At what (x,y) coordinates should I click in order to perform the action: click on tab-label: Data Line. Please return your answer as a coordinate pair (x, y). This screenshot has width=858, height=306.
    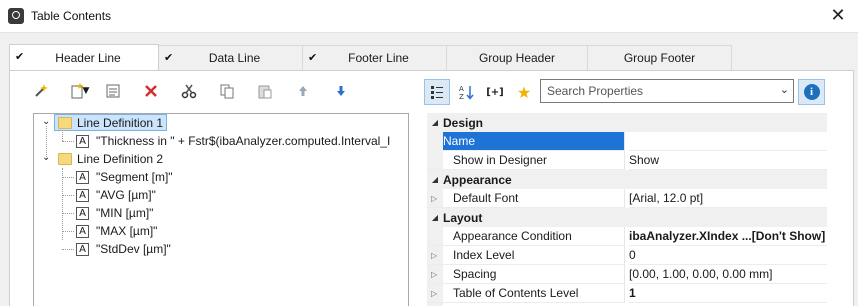
    Looking at the image, I should click on (234, 58).